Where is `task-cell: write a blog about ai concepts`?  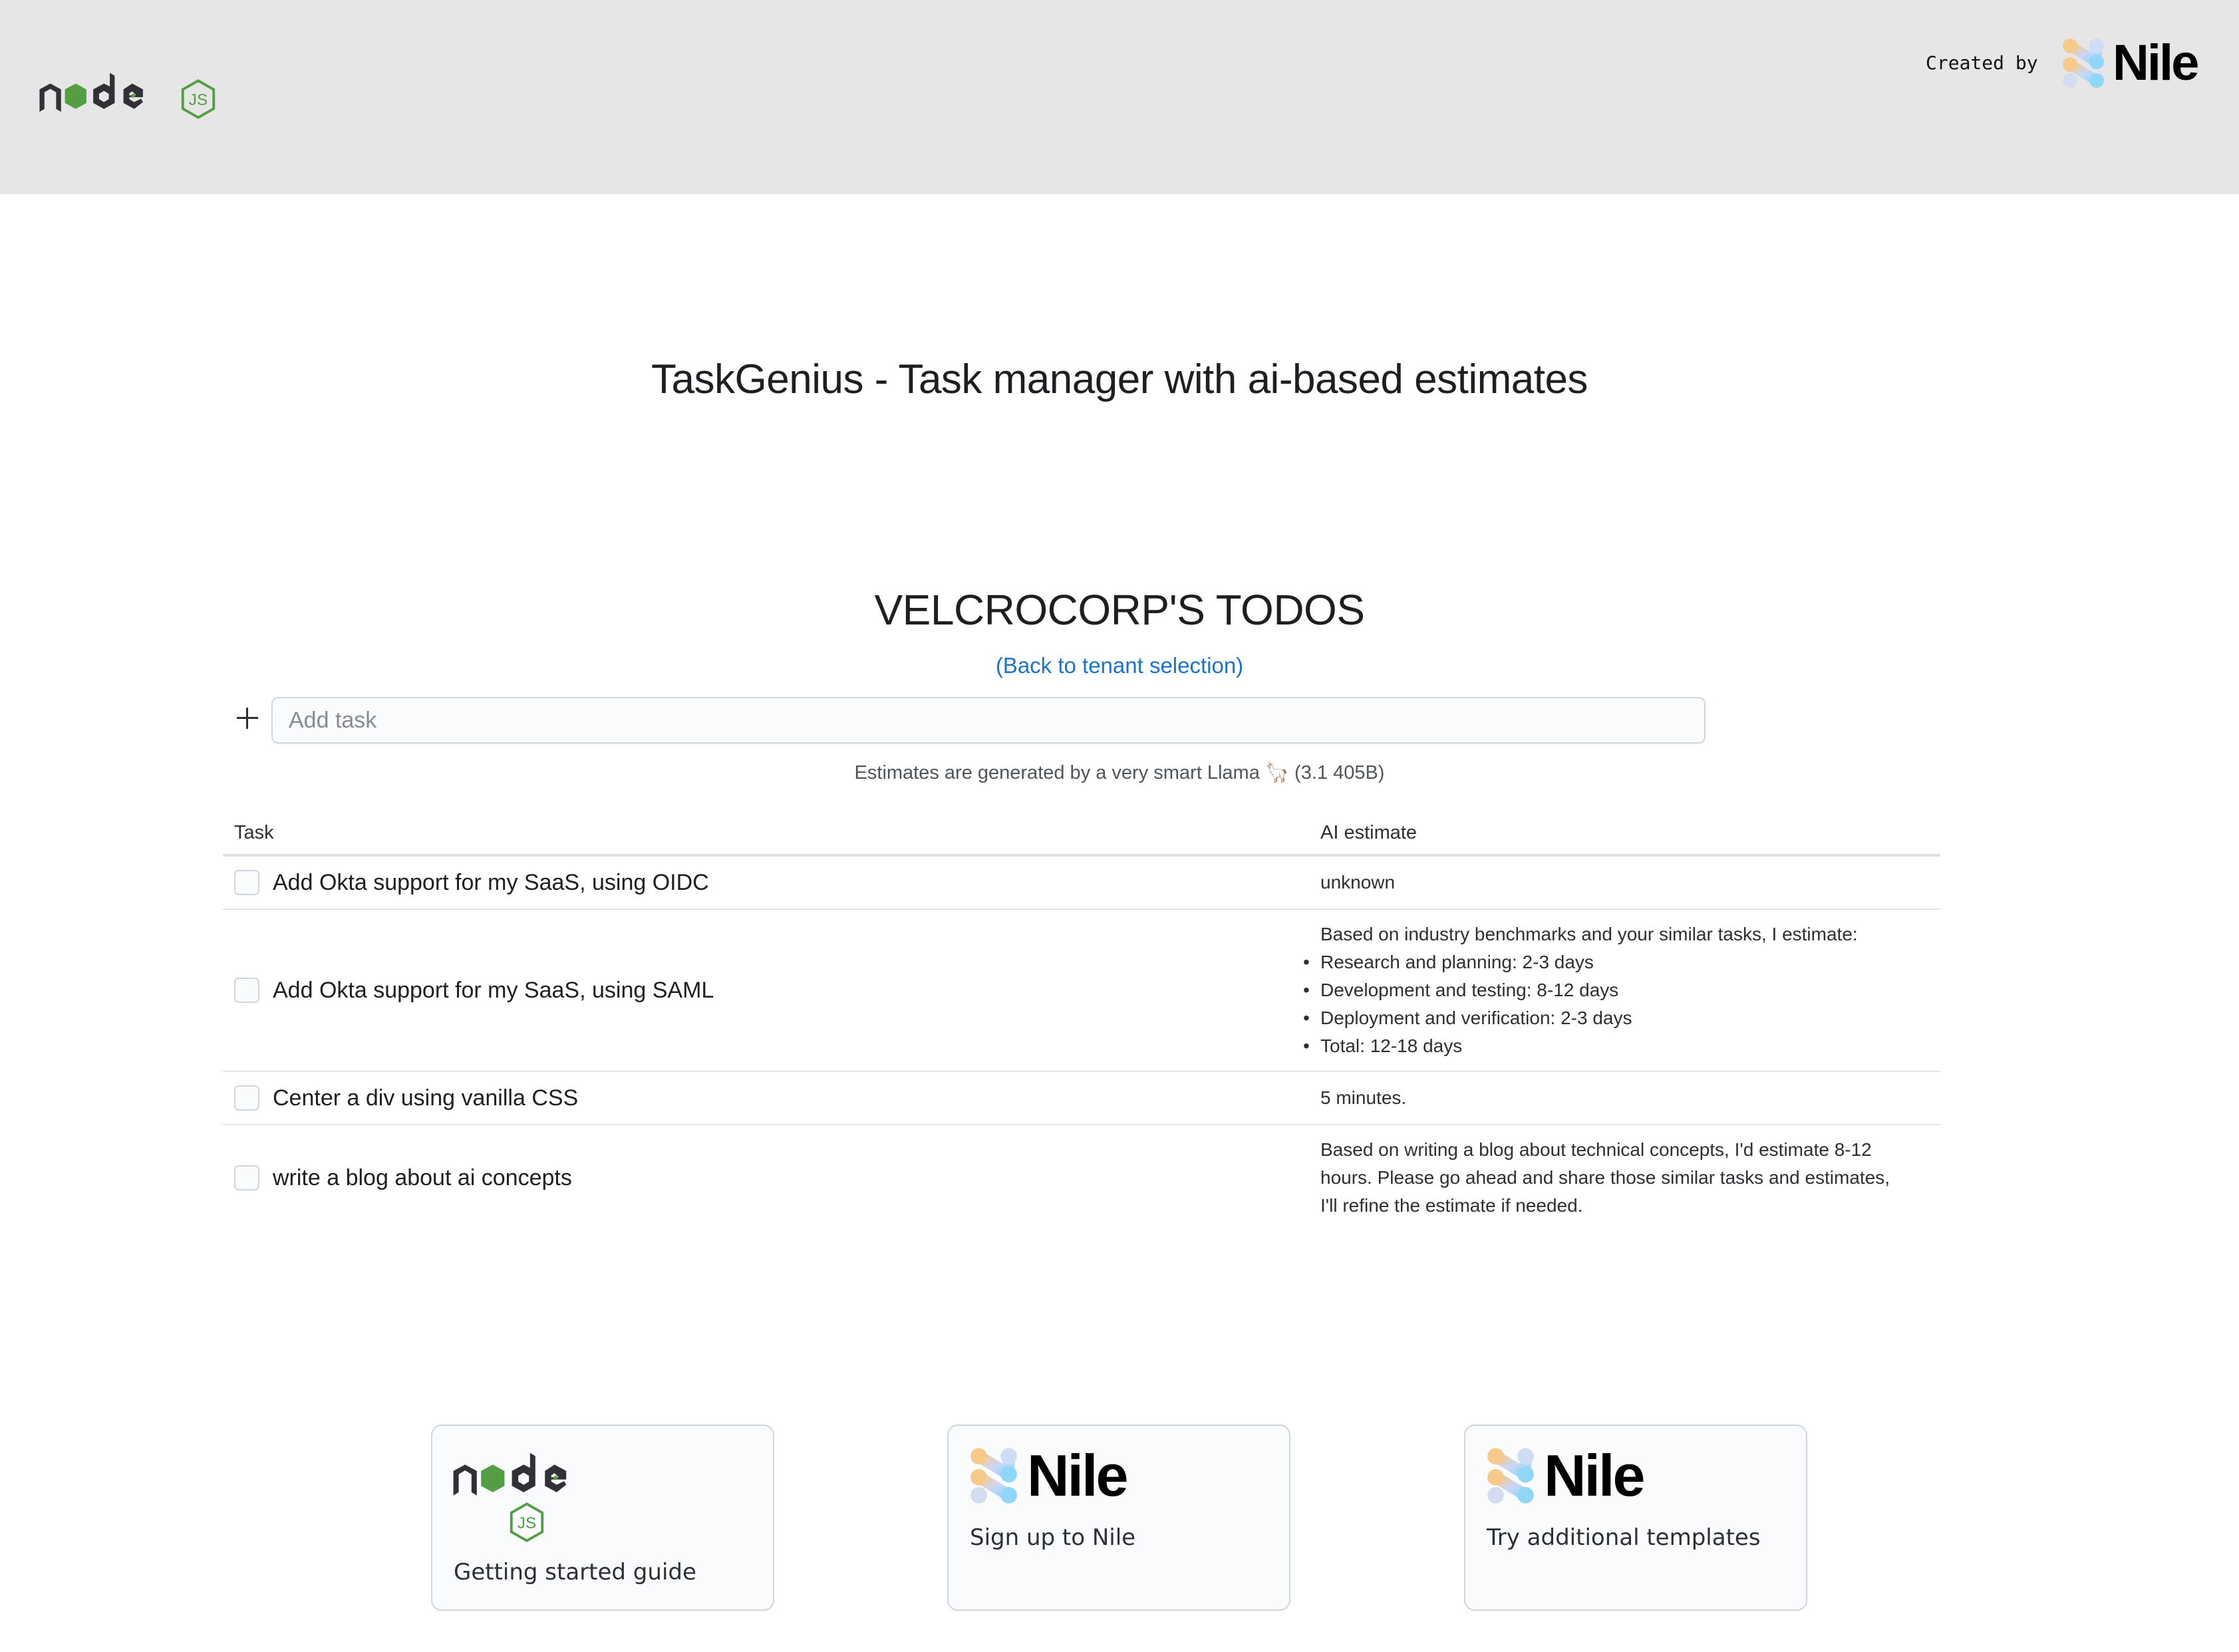 task-cell: write a blog about ai concepts is located at coordinates (766, 1177).